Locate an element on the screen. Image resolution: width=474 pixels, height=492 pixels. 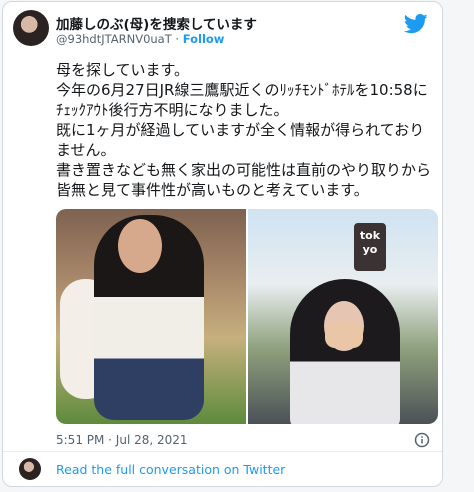
author-name: 加藤しのぶ(母)を捜索しています is located at coordinates (156, 23).